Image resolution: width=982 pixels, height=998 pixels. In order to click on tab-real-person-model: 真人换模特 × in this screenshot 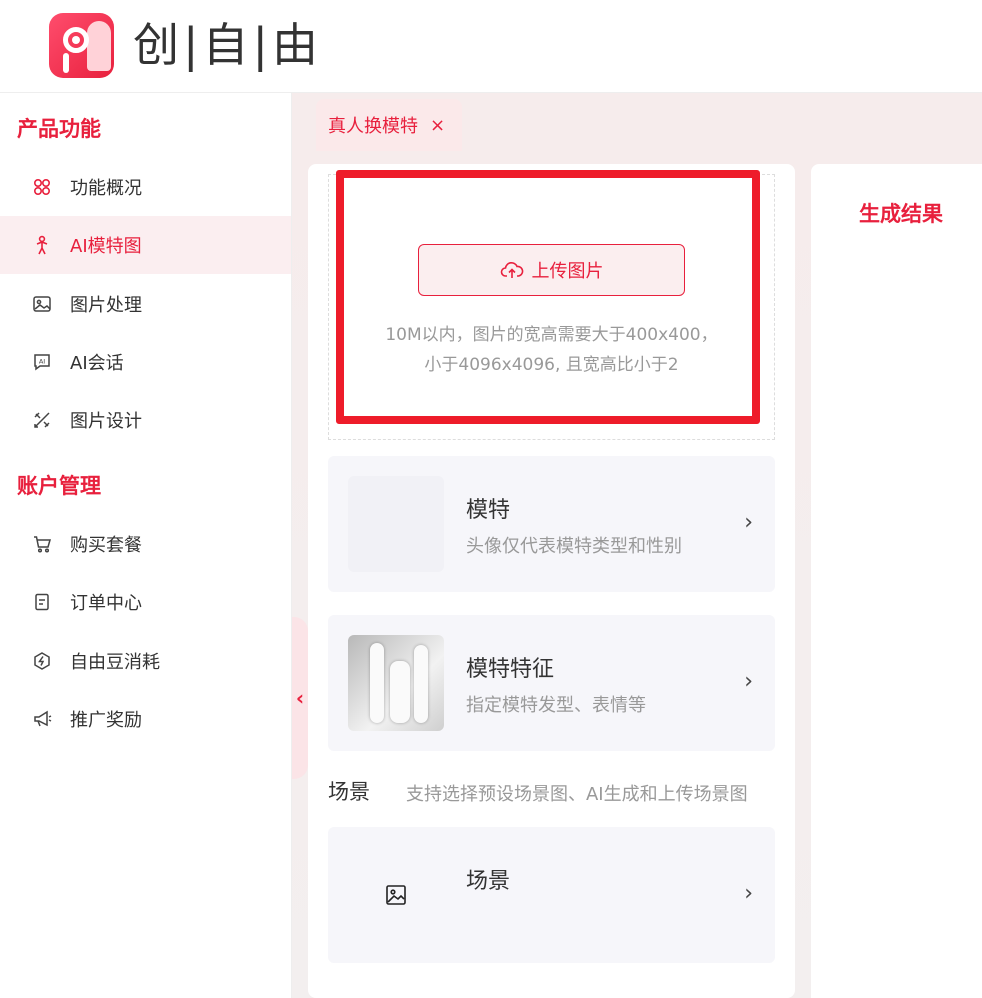, I will do `click(389, 125)`.